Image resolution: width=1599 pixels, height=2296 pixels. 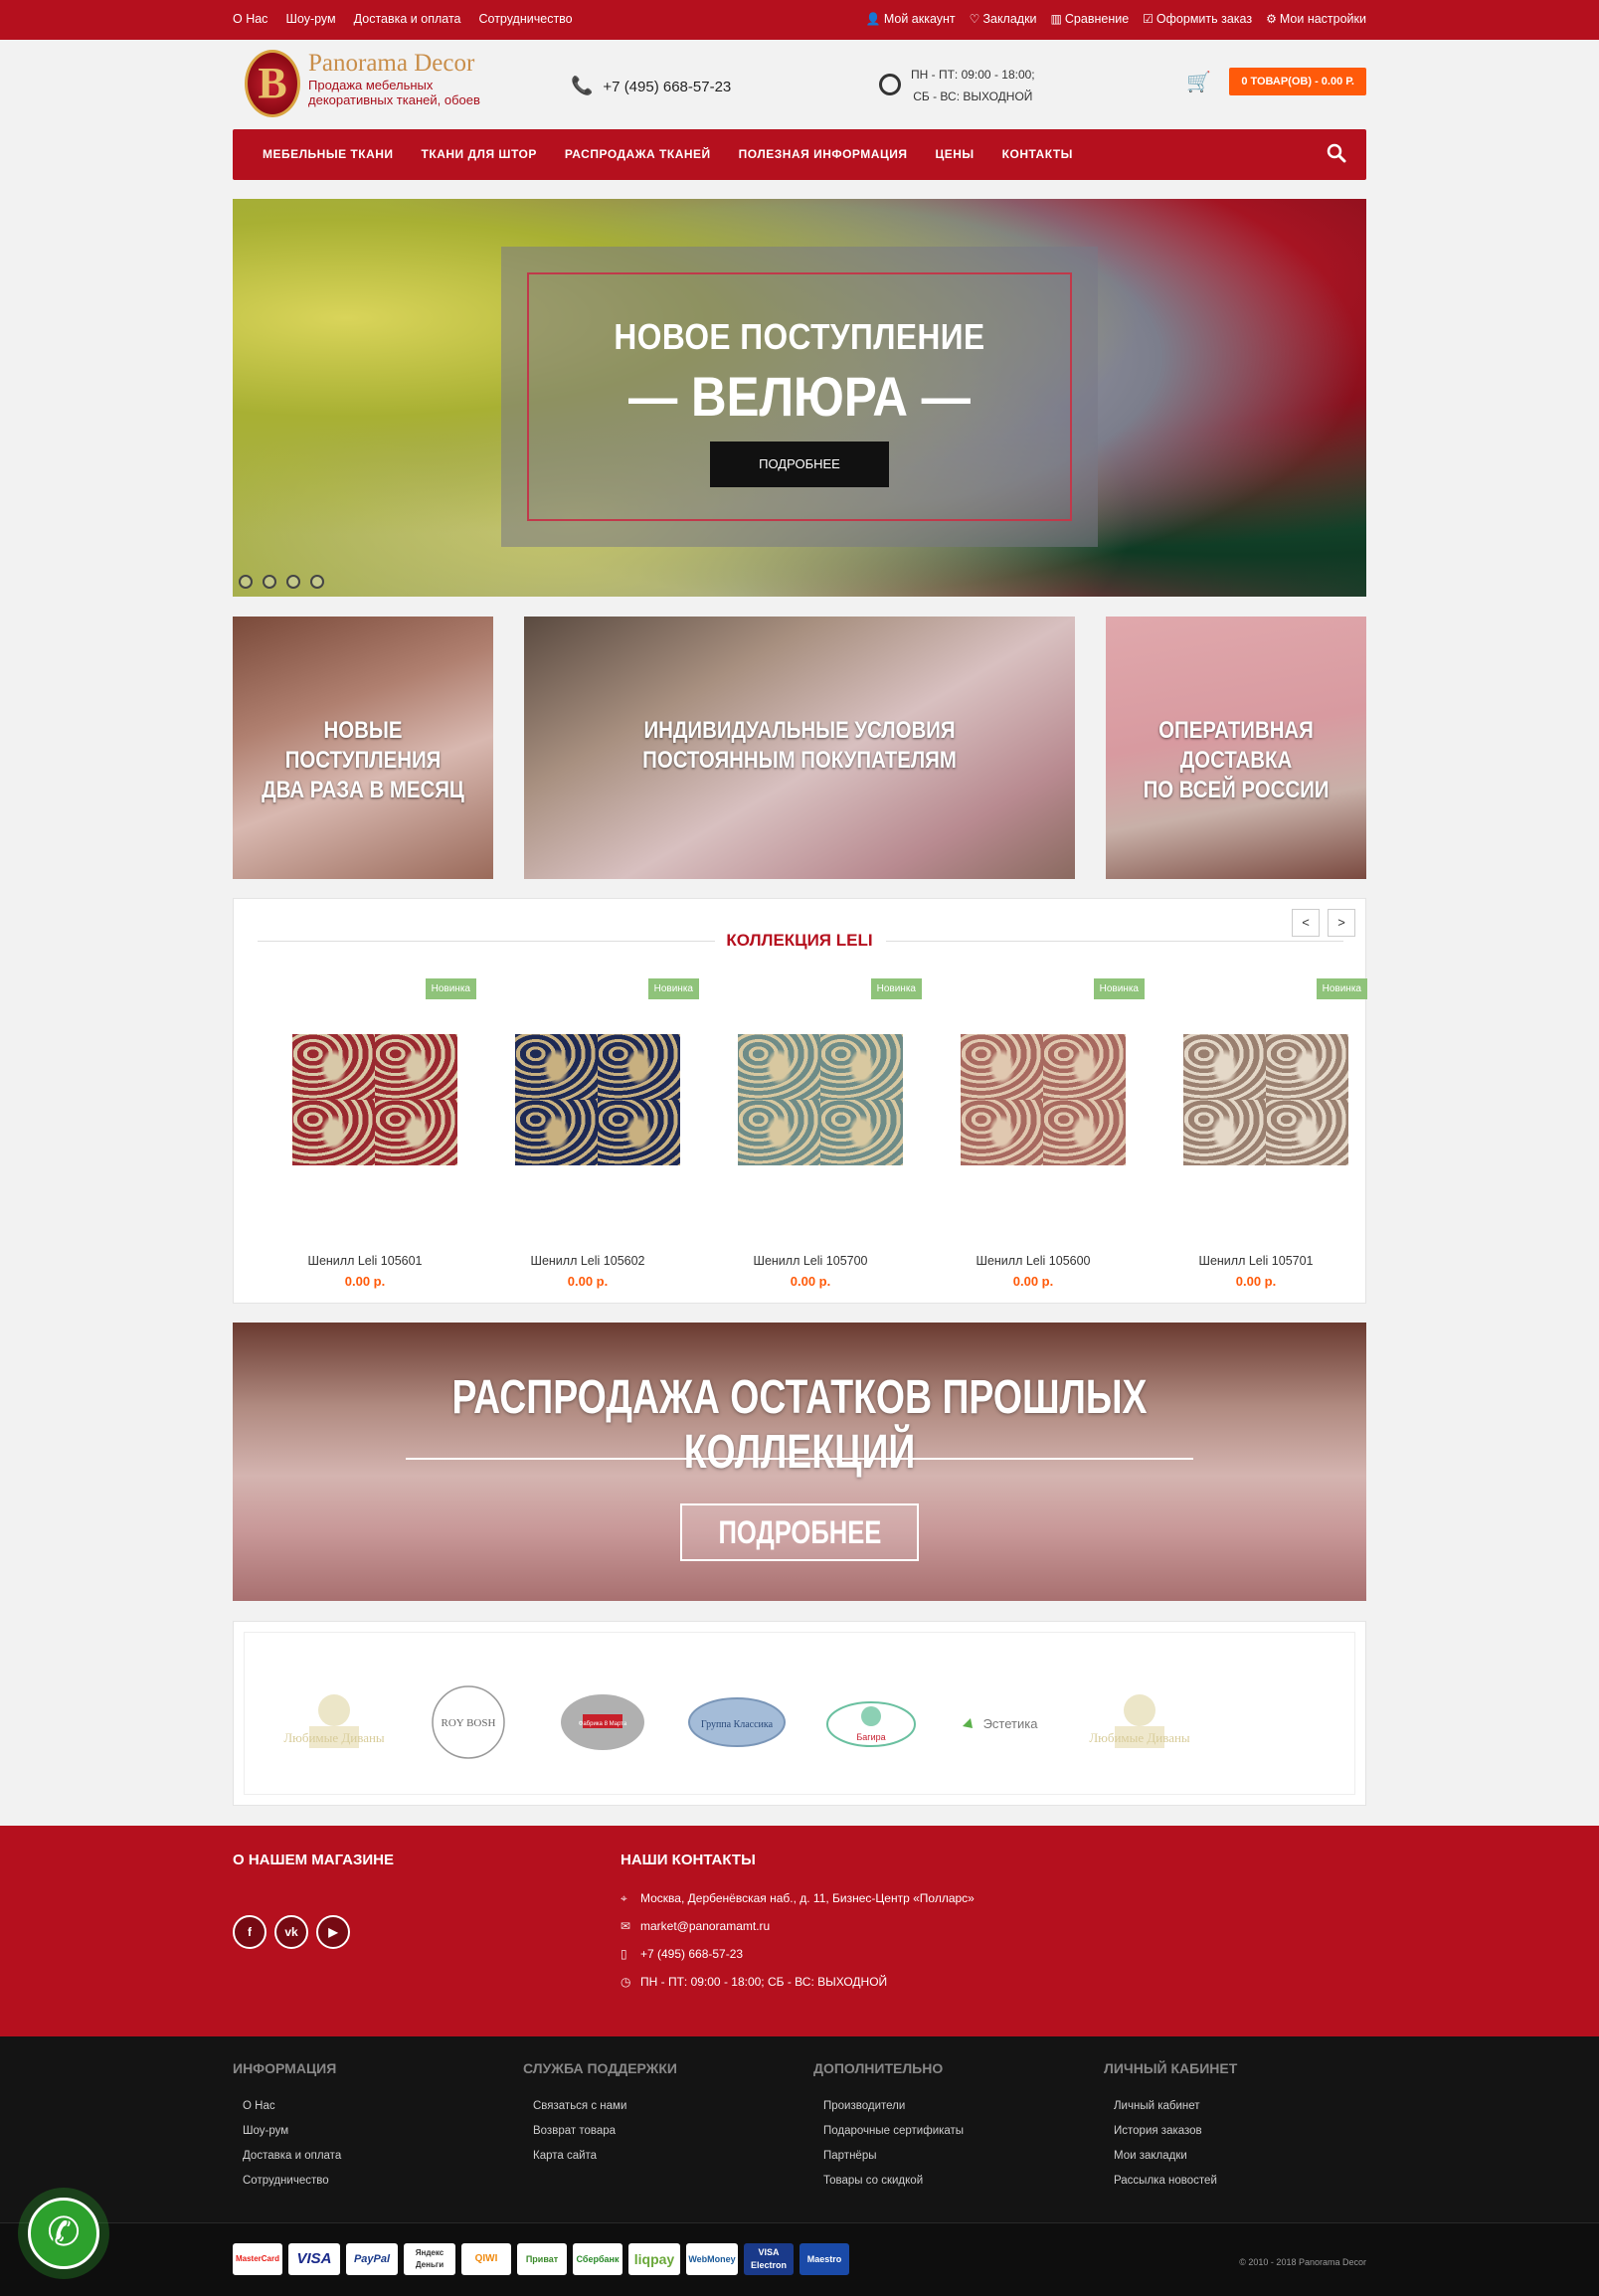 What do you see at coordinates (63, 2233) in the screenshot?
I see `callback-button: ✆` at bounding box center [63, 2233].